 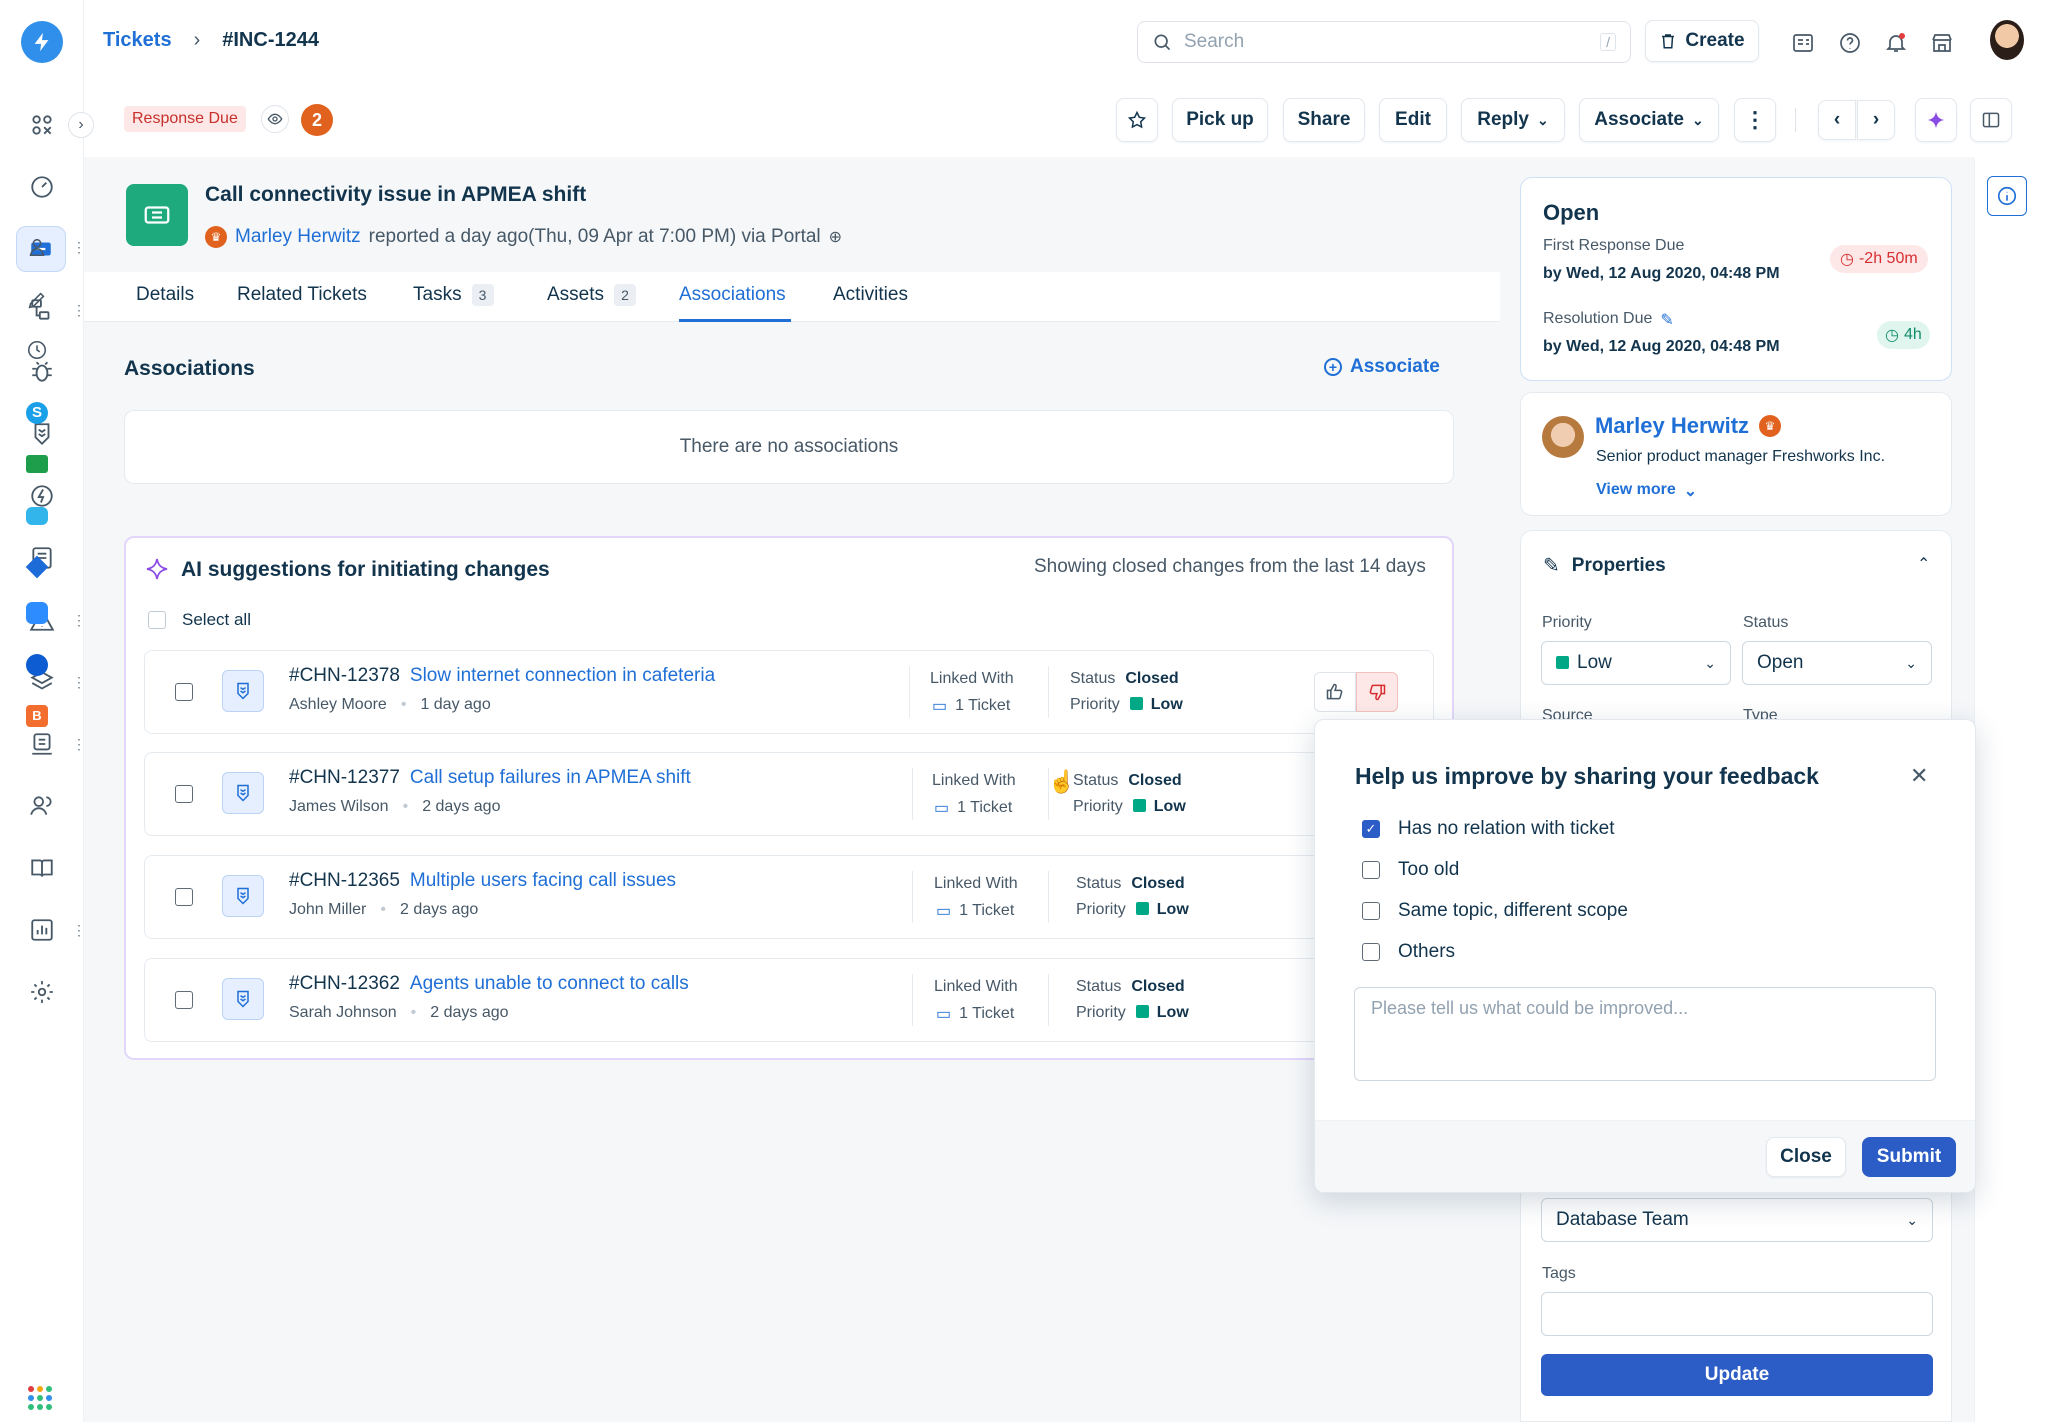 What do you see at coordinates (42, 806) in the screenshot?
I see `users-icon` at bounding box center [42, 806].